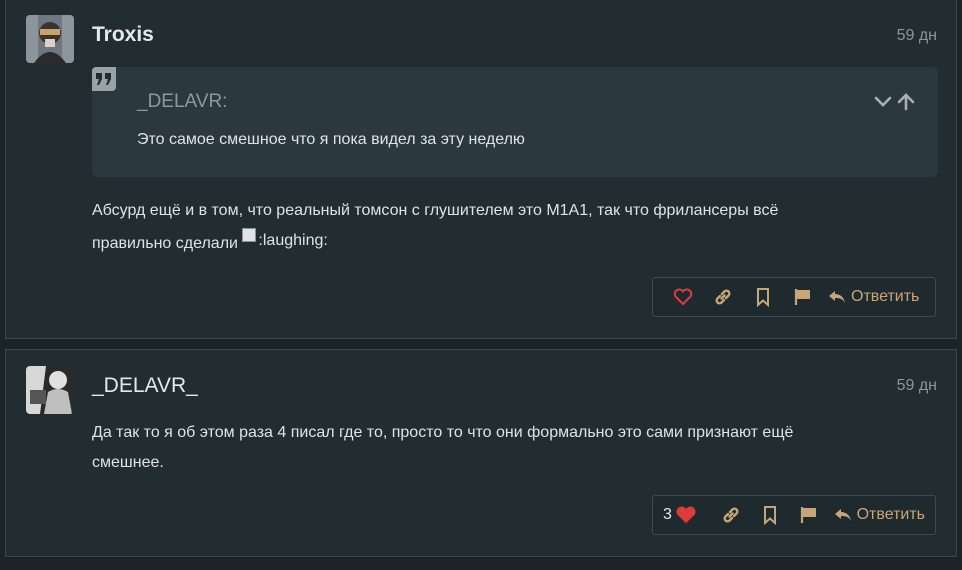 This screenshot has height=570, width=962. I want to click on post-actions: Ответить, so click(794, 297).